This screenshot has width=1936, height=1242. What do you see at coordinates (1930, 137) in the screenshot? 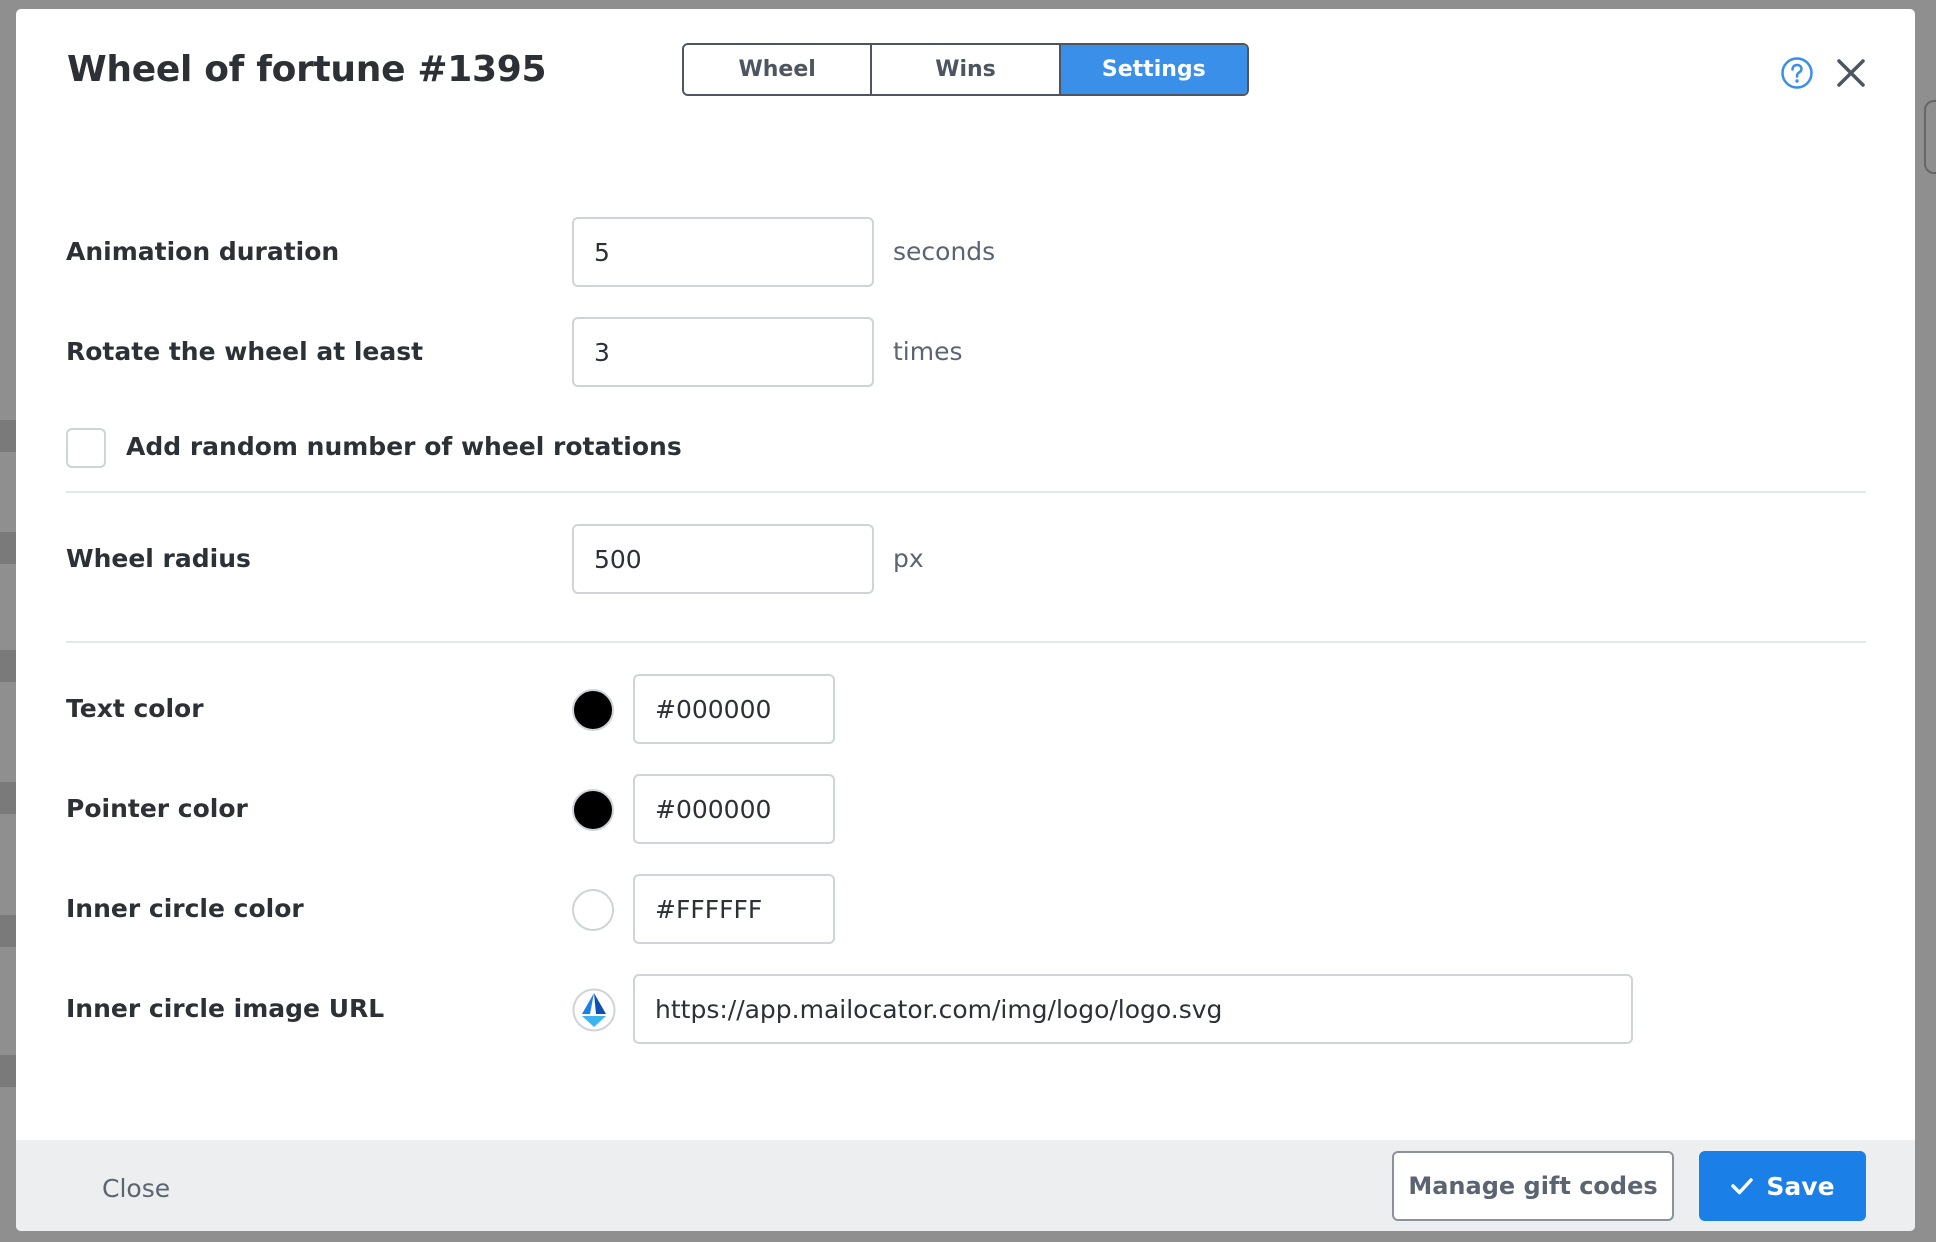
I see `background-page-element` at bounding box center [1930, 137].